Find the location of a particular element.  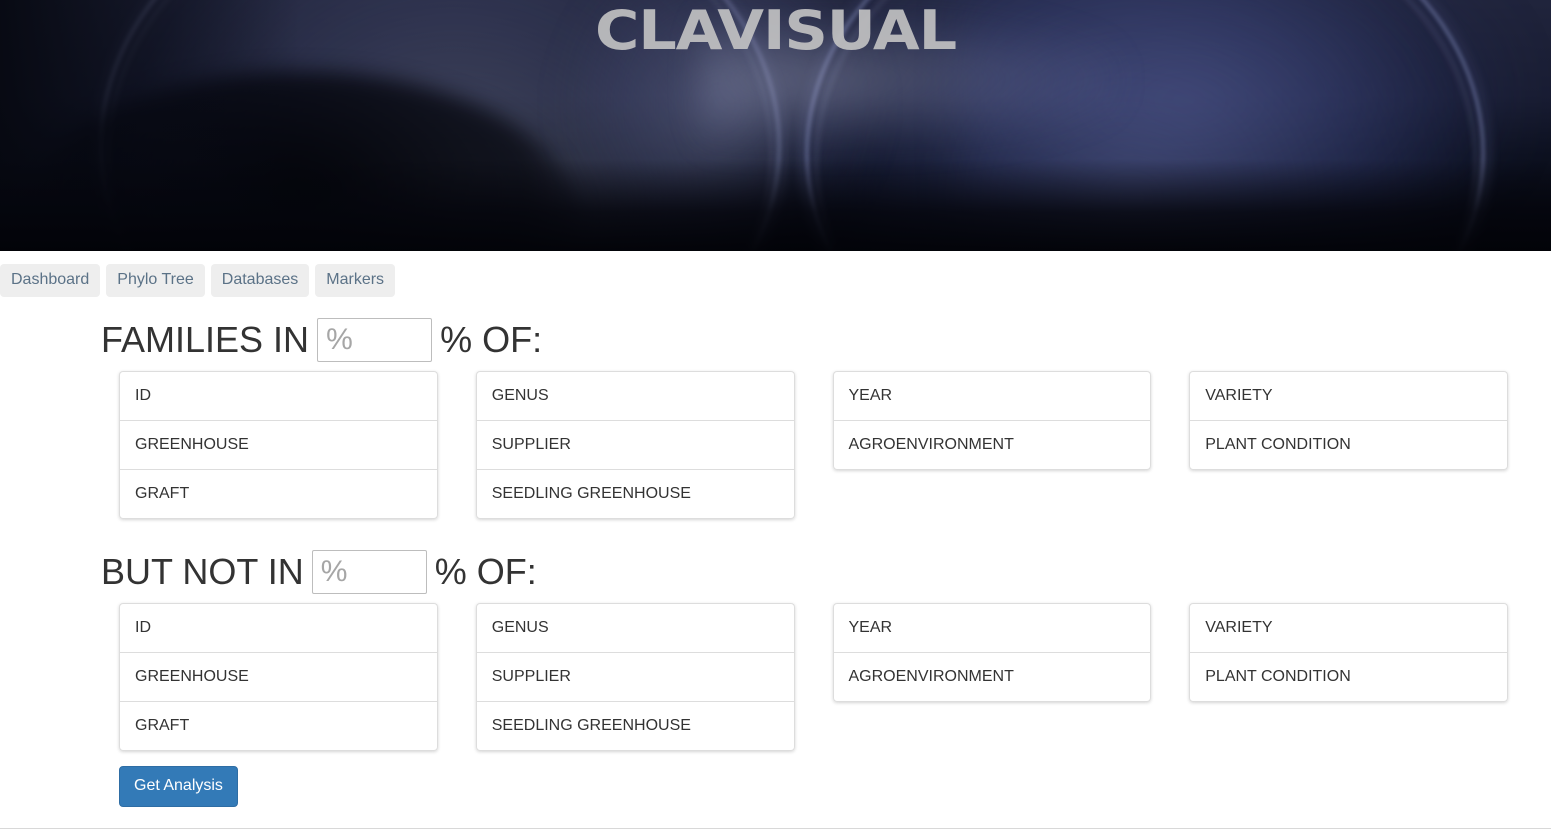

include-list-group-4: VARIETY PLANT CONDITION is located at coordinates (1348, 420).